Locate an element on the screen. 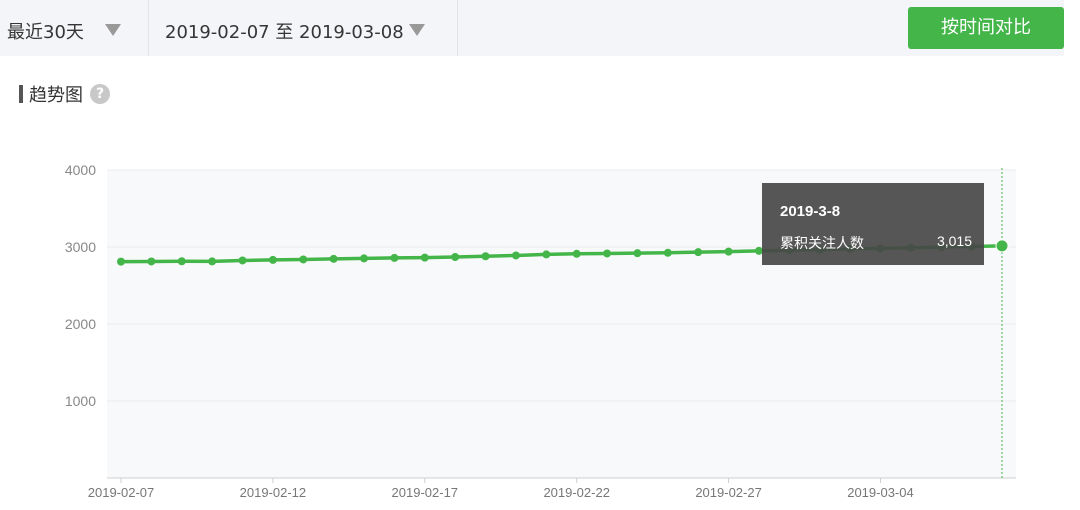  compare-by-time-button: 按时间对比 is located at coordinates (986, 28).